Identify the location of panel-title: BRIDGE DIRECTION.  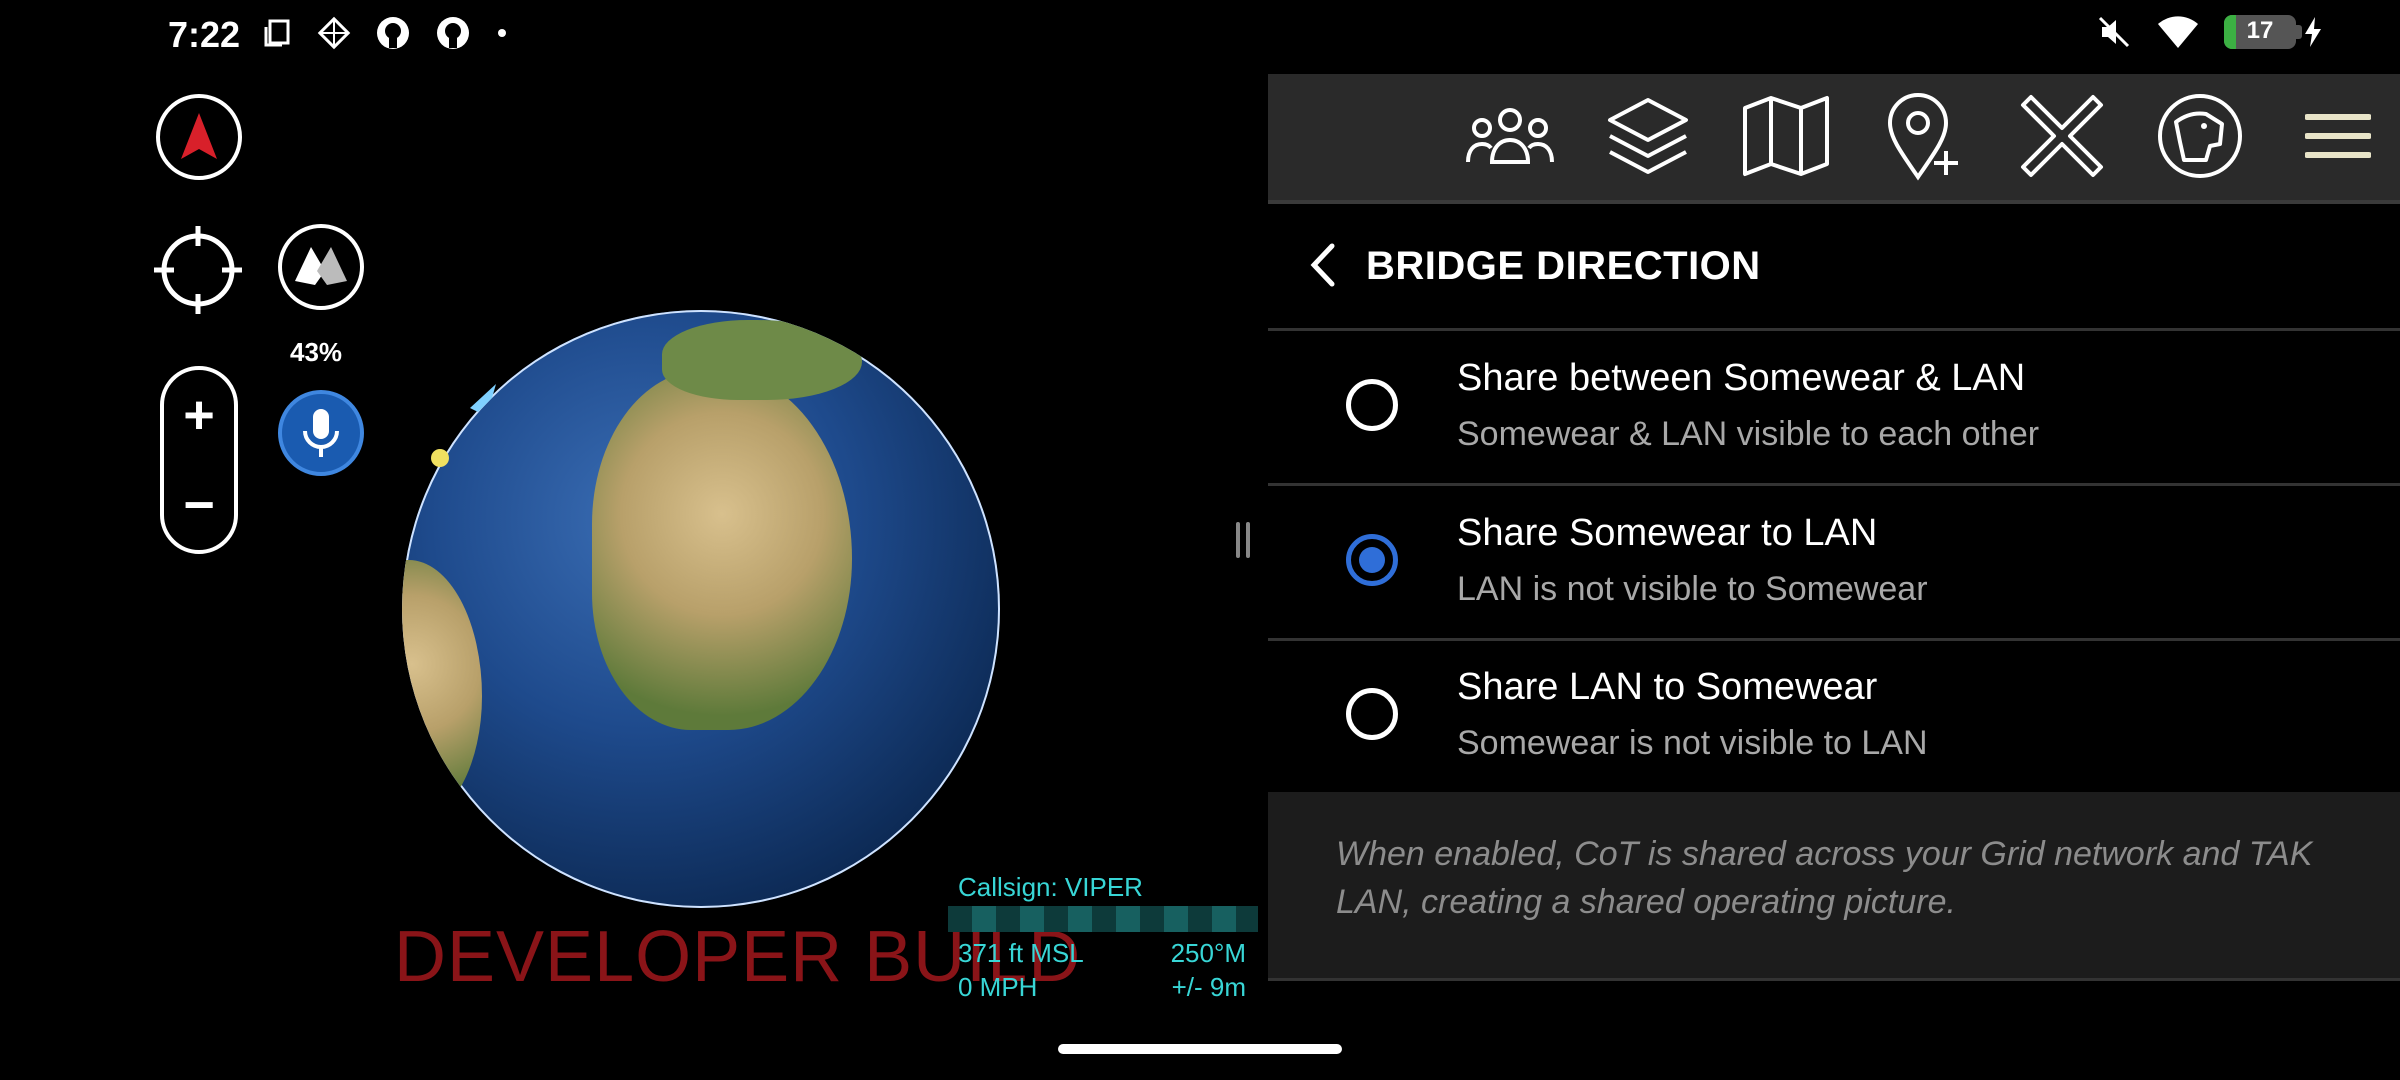
(1563, 266).